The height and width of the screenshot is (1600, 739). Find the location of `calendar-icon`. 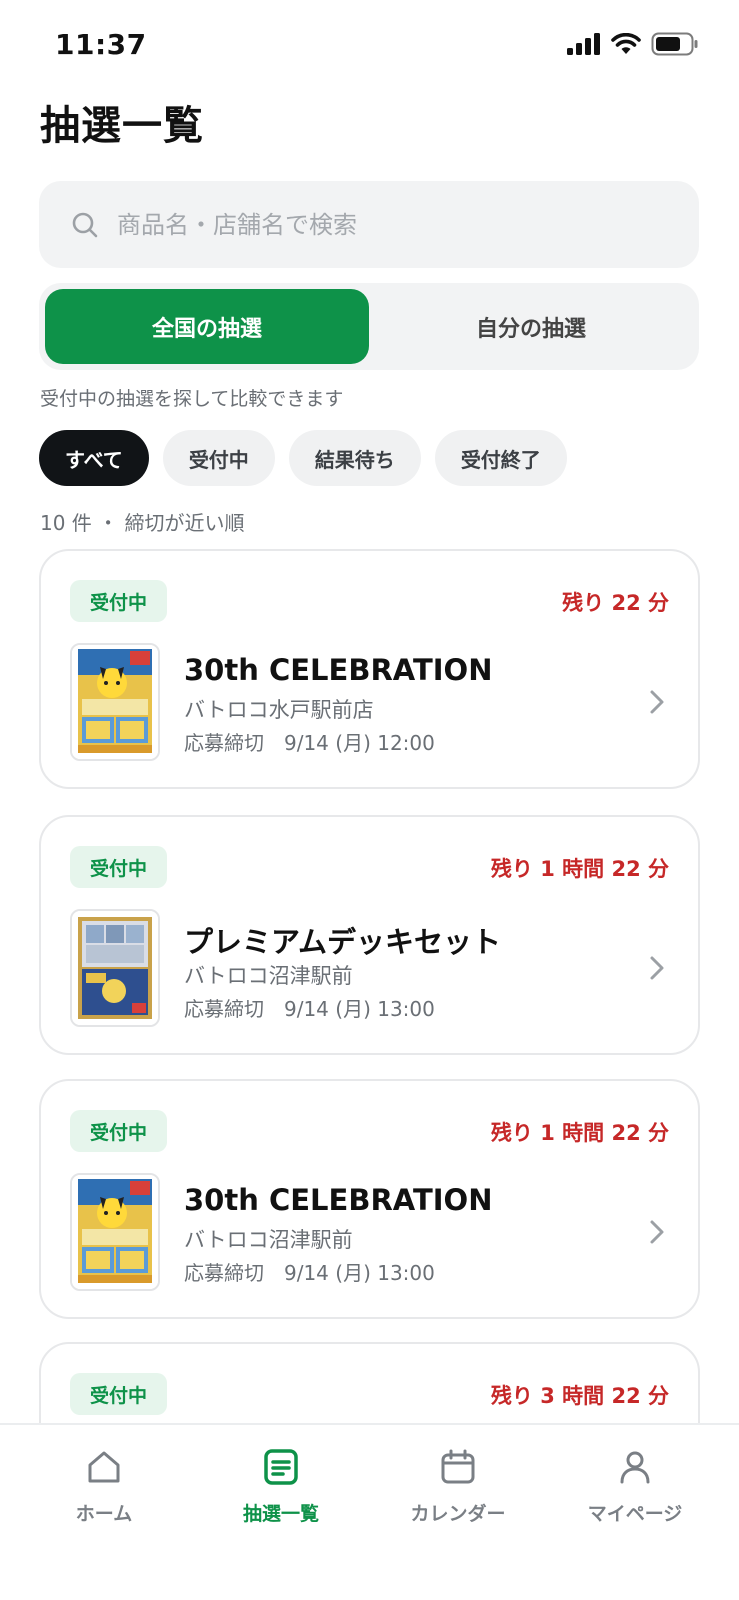

calendar-icon is located at coordinates (458, 1466).